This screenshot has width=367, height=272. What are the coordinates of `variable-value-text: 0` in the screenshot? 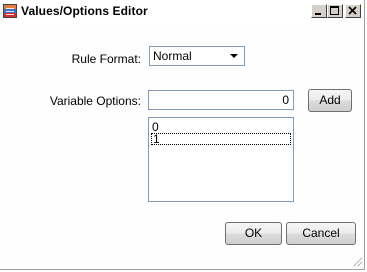 It's located at (285, 100).